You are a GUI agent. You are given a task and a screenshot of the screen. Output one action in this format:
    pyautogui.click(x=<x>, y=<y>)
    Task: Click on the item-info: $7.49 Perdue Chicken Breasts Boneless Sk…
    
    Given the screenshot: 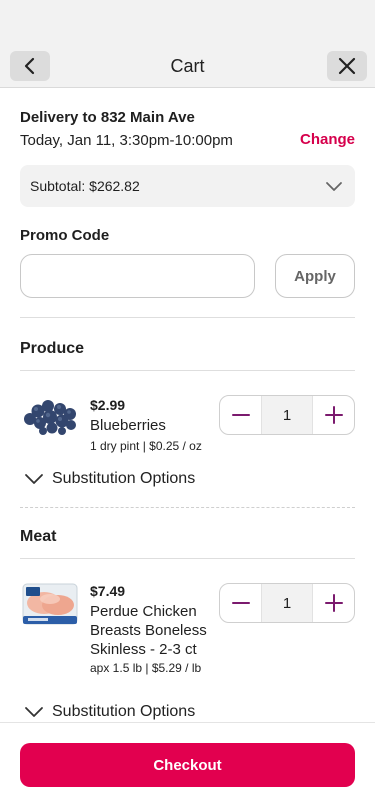 What is the action you would take?
    pyautogui.click(x=152, y=629)
    